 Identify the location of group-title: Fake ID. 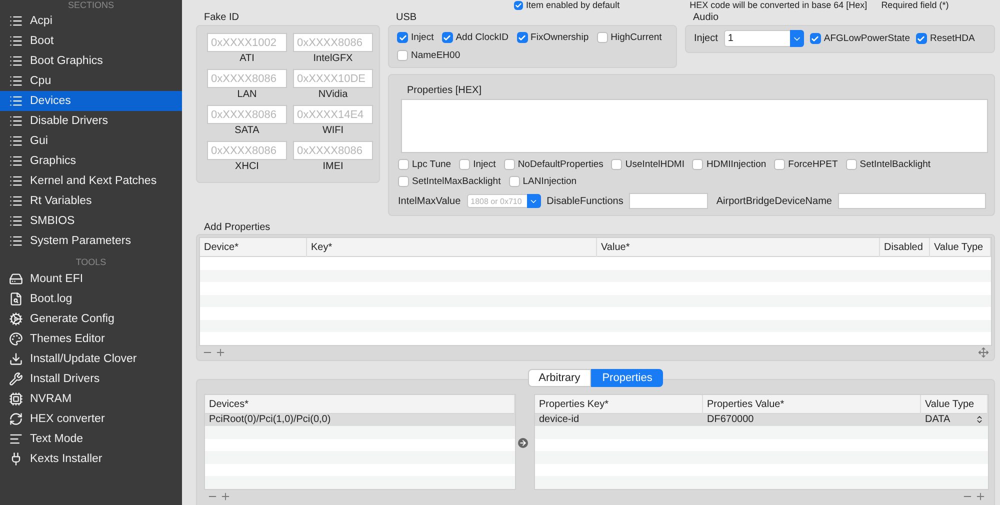
(221, 18).